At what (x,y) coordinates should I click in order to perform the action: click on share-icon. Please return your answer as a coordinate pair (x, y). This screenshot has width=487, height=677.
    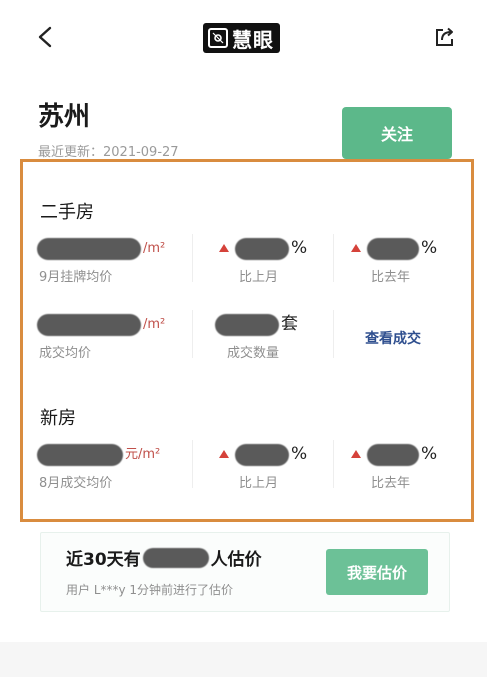
    Looking at the image, I should click on (444, 36).